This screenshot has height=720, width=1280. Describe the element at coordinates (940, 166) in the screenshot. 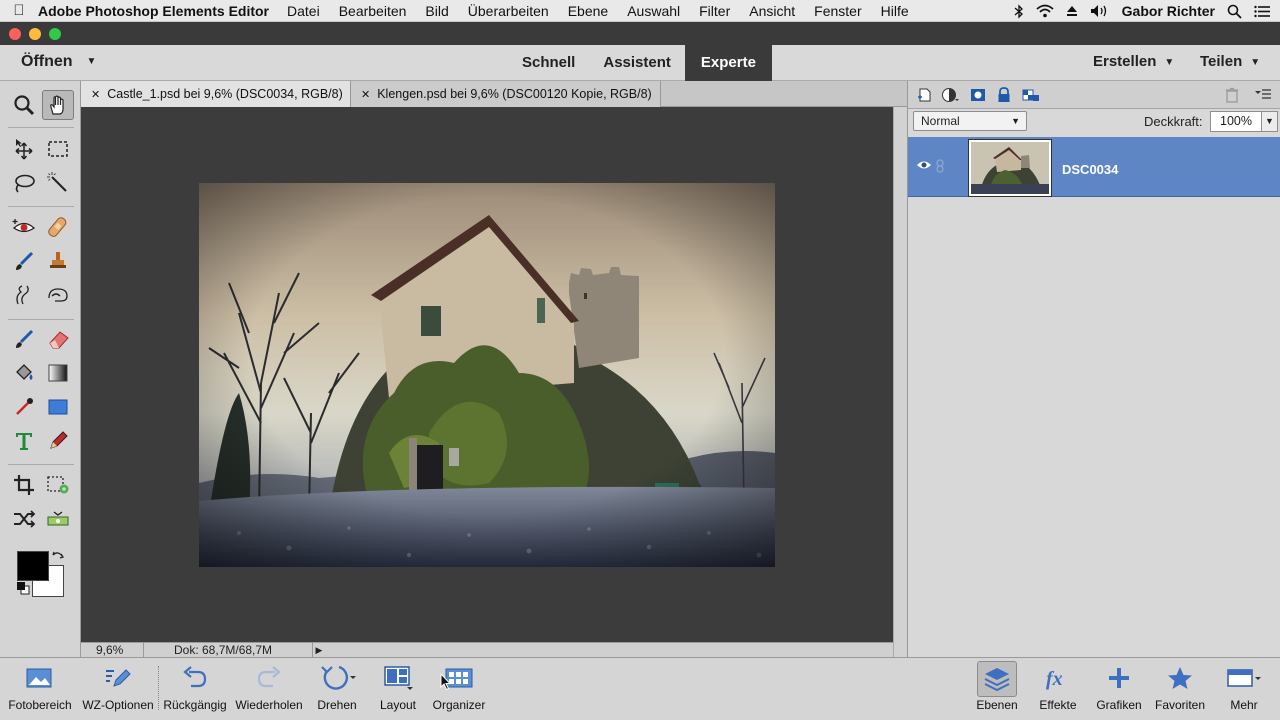

I see `link-chain-icon` at that location.